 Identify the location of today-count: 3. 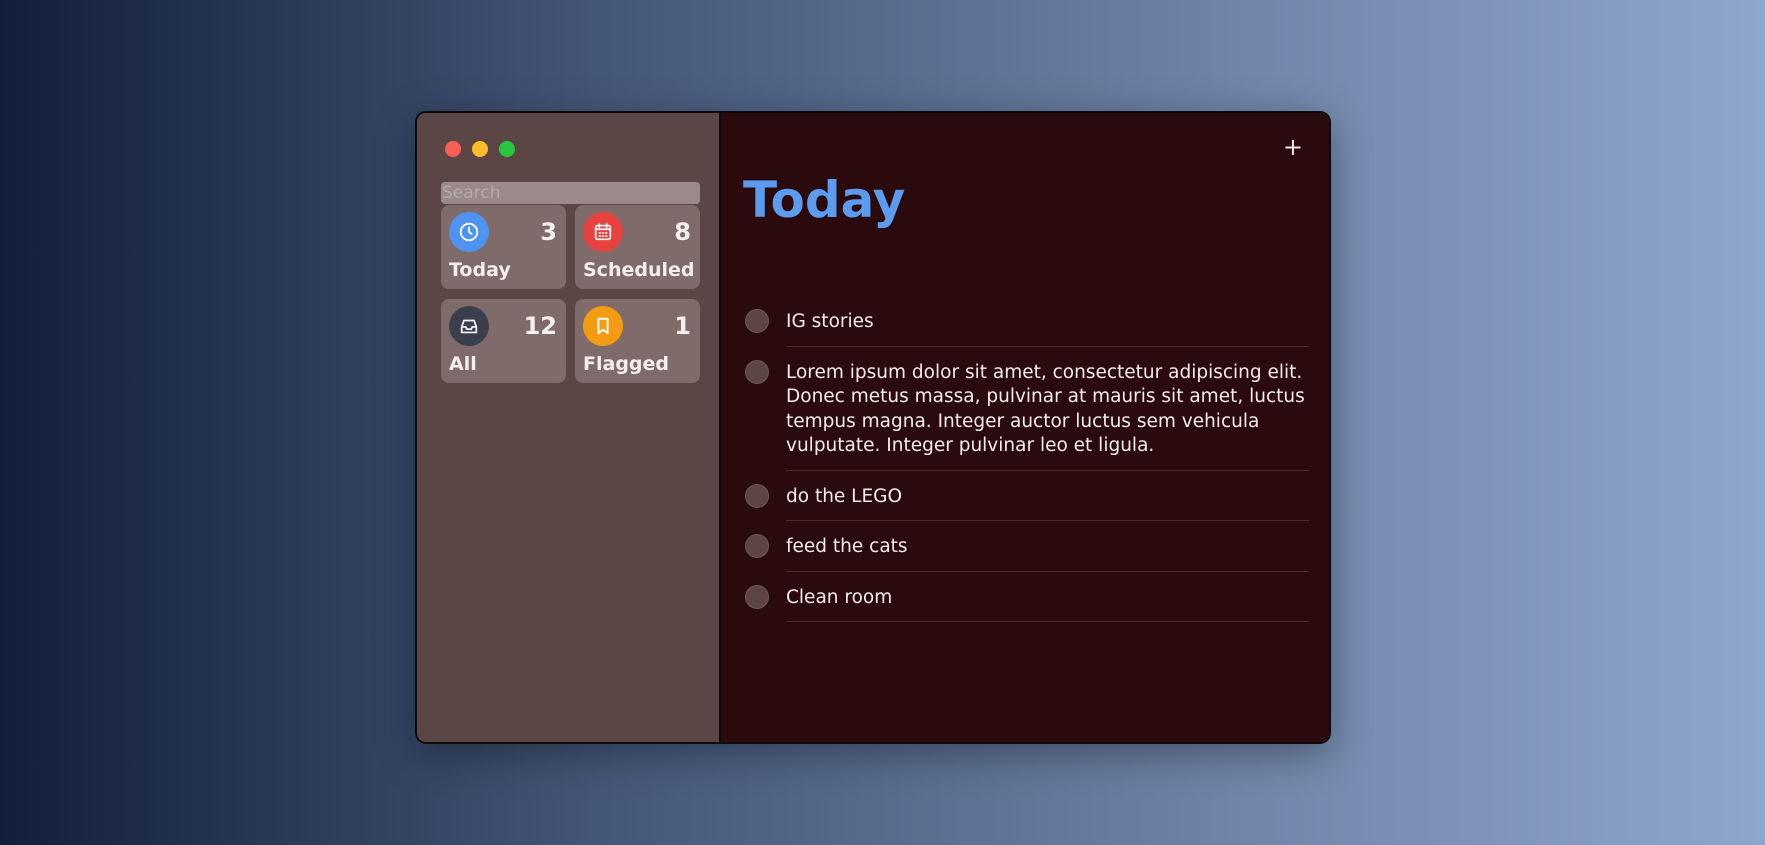
(548, 232).